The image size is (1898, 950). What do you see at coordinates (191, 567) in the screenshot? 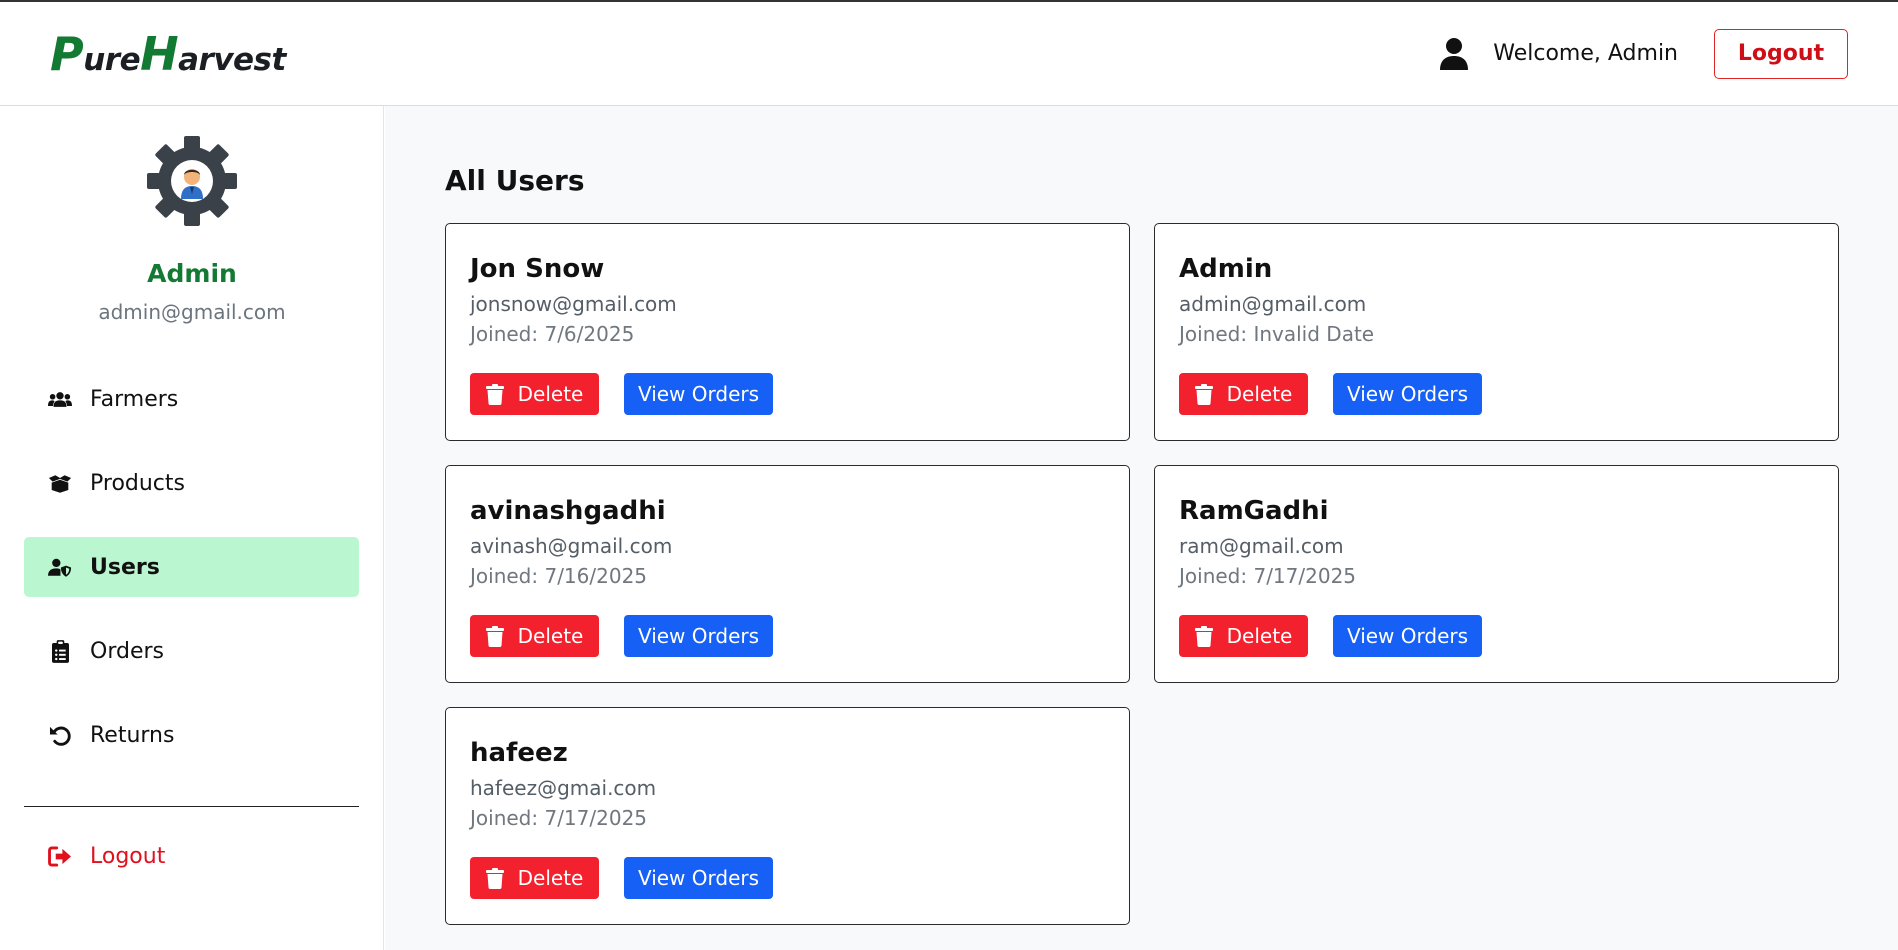
I see `sidebar-item-users: Users` at bounding box center [191, 567].